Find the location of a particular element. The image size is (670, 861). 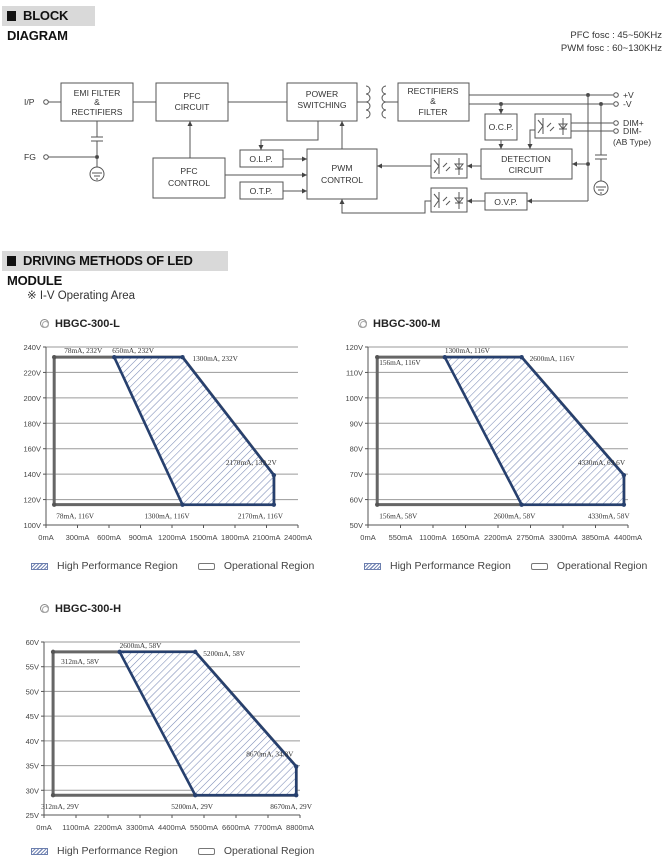

chart-title-text: HBGC-300-H is located at coordinates (88, 609).